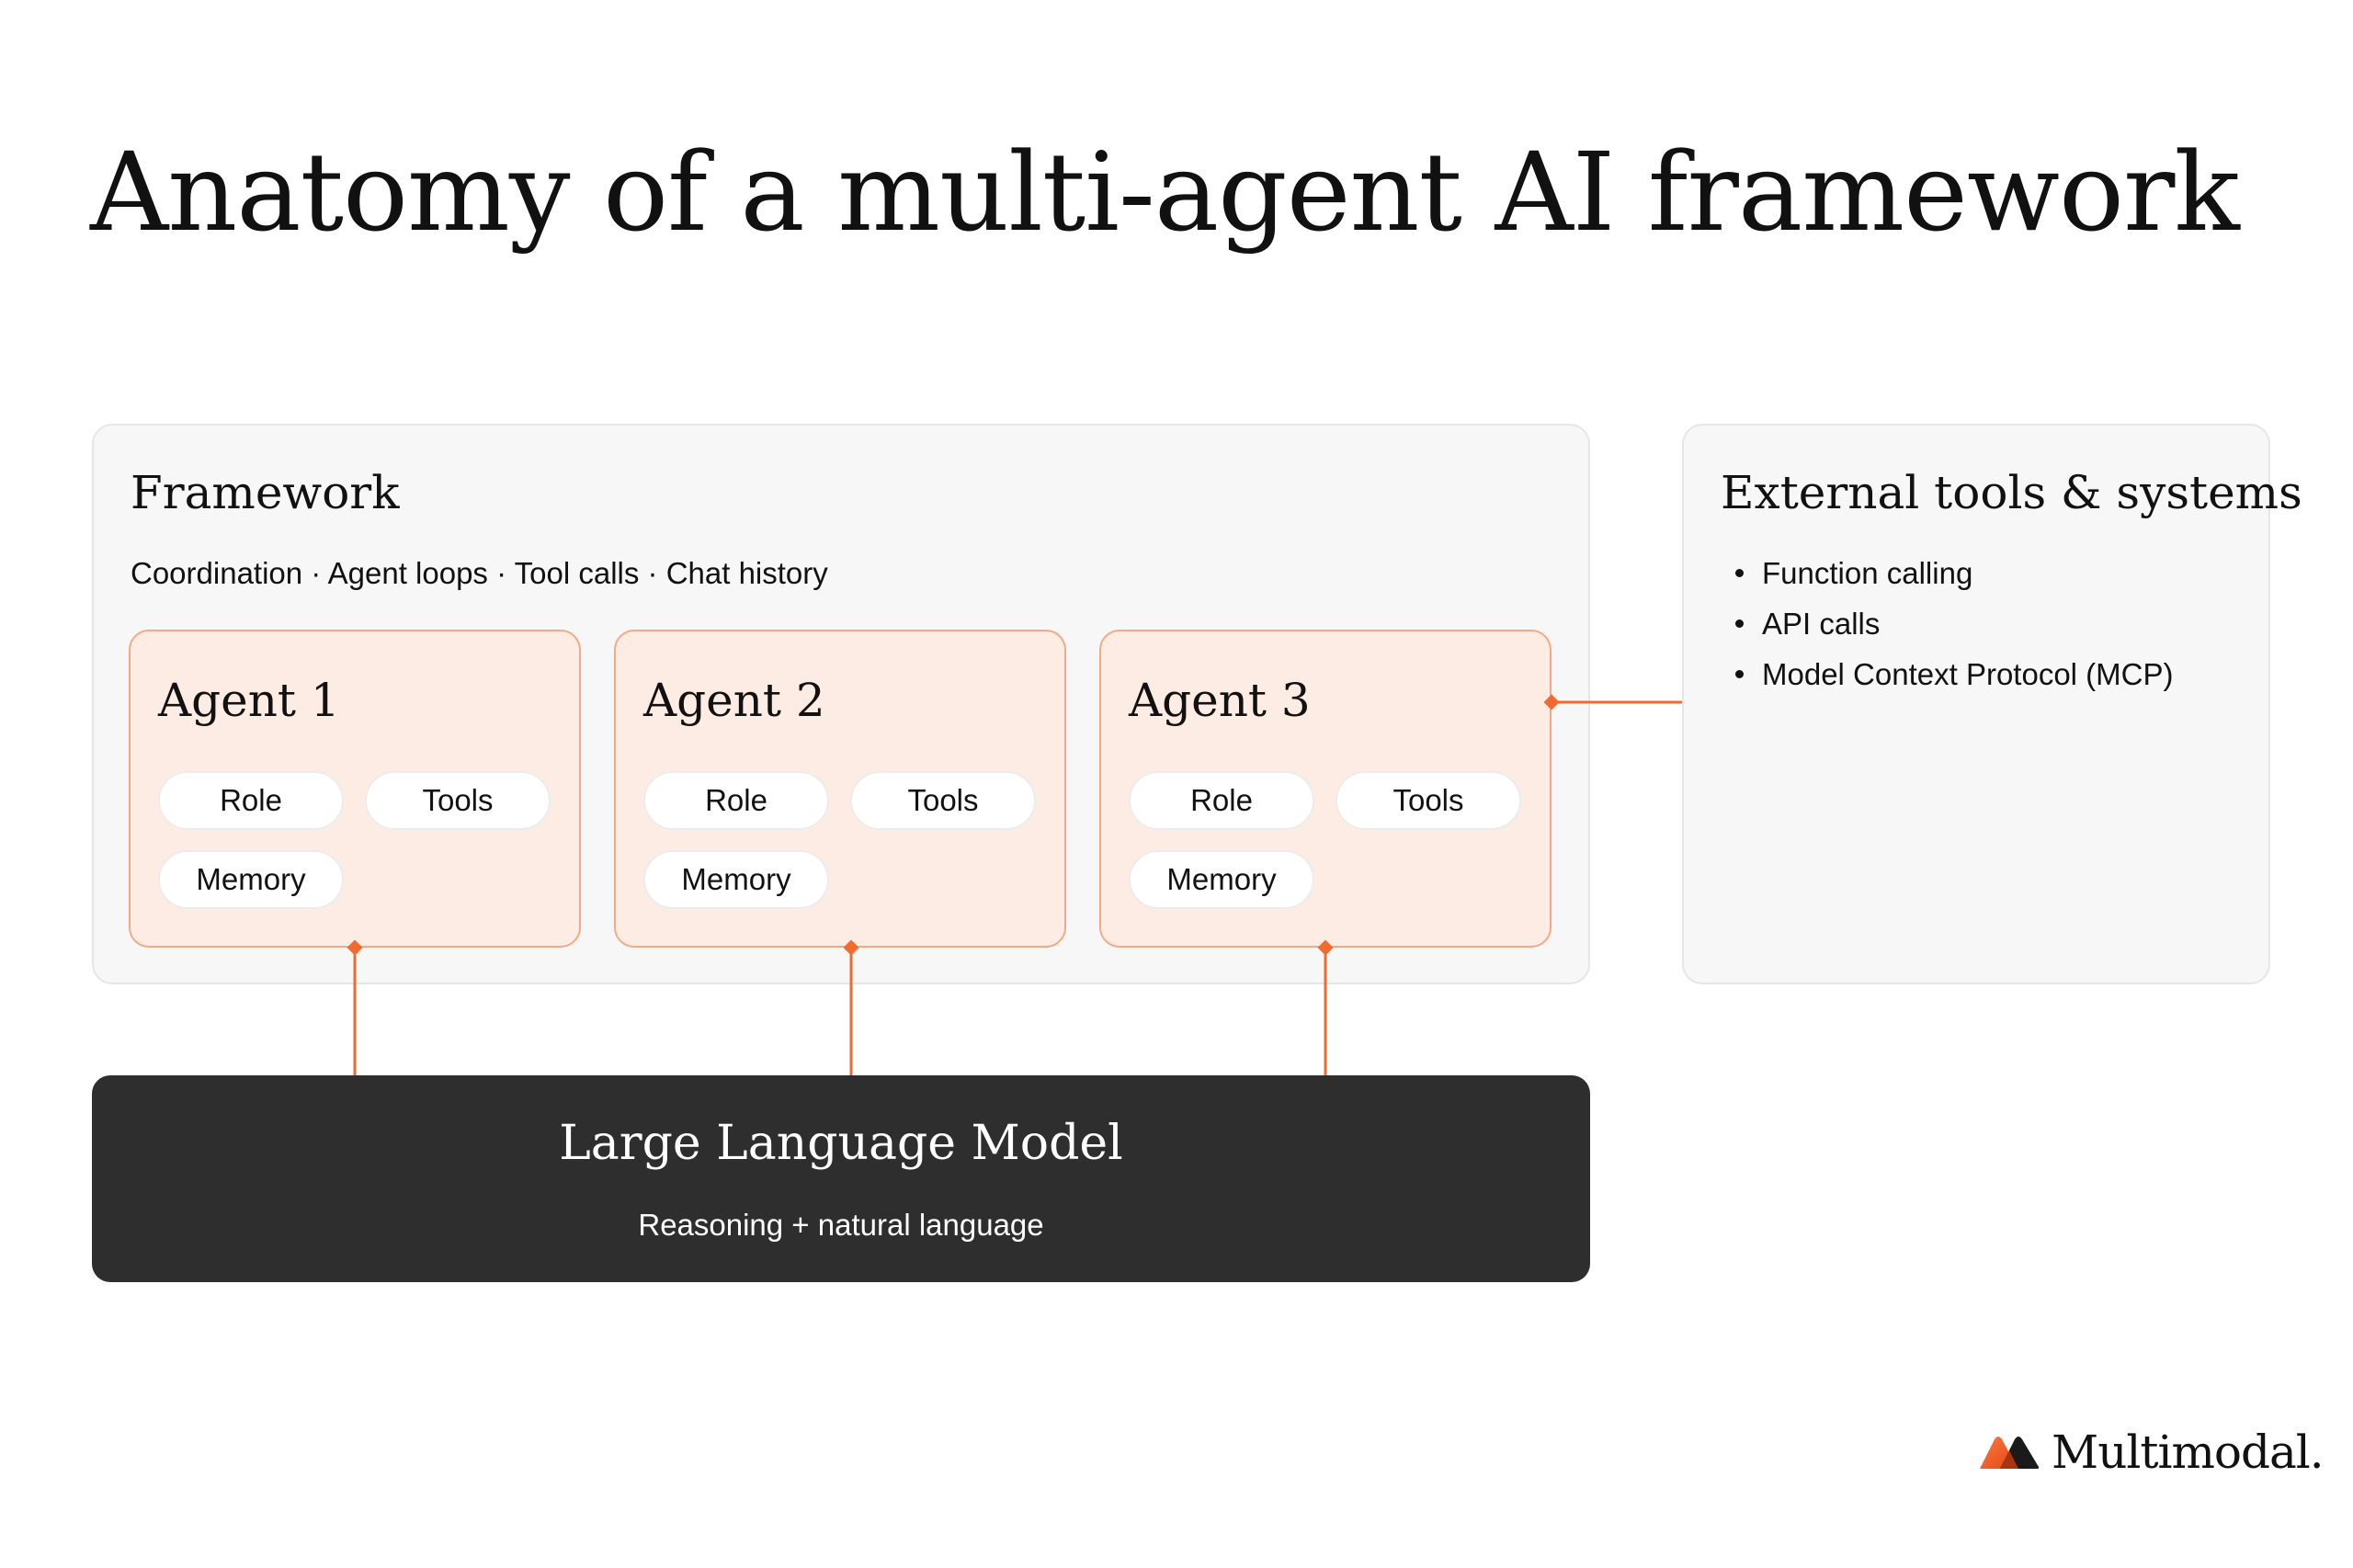 Image resolution: width=2353 pixels, height=1568 pixels. I want to click on external-item-label: Model Context Protocol (MCP), so click(1968, 674).